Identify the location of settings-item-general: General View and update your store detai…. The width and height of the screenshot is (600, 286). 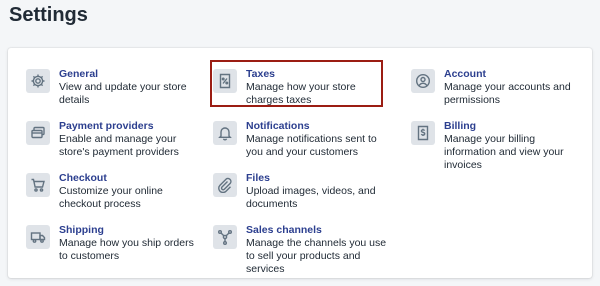
(115, 90).